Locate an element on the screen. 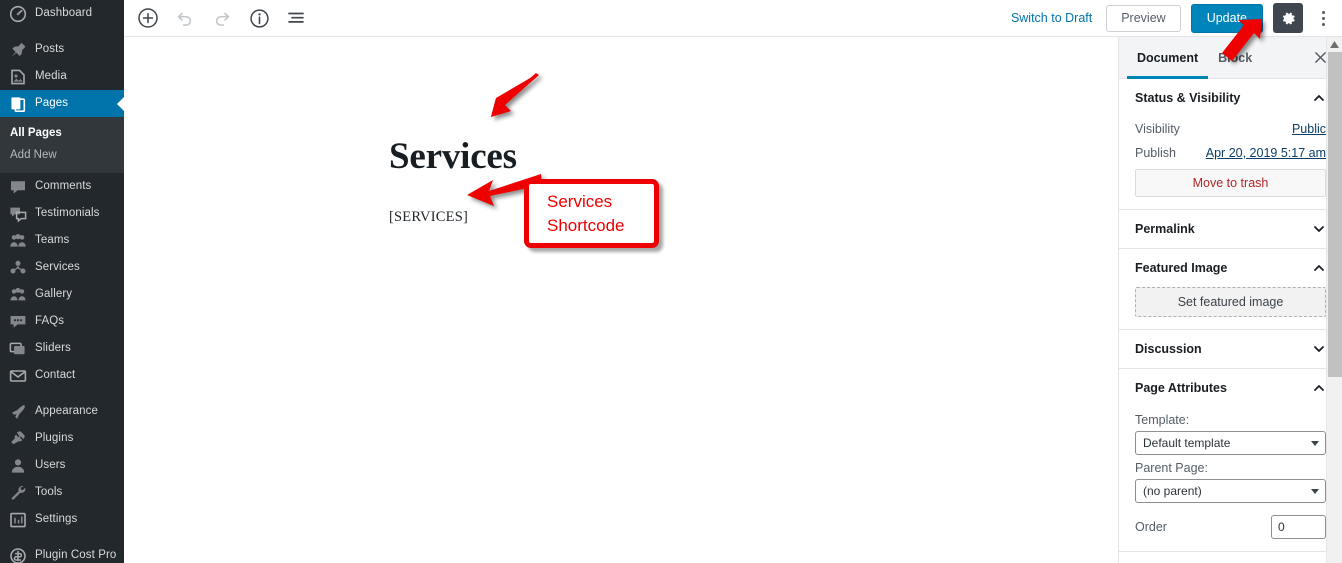 The image size is (1342, 563). publish-date-link: Apr 20, 2019 5:17 am is located at coordinates (1266, 153).